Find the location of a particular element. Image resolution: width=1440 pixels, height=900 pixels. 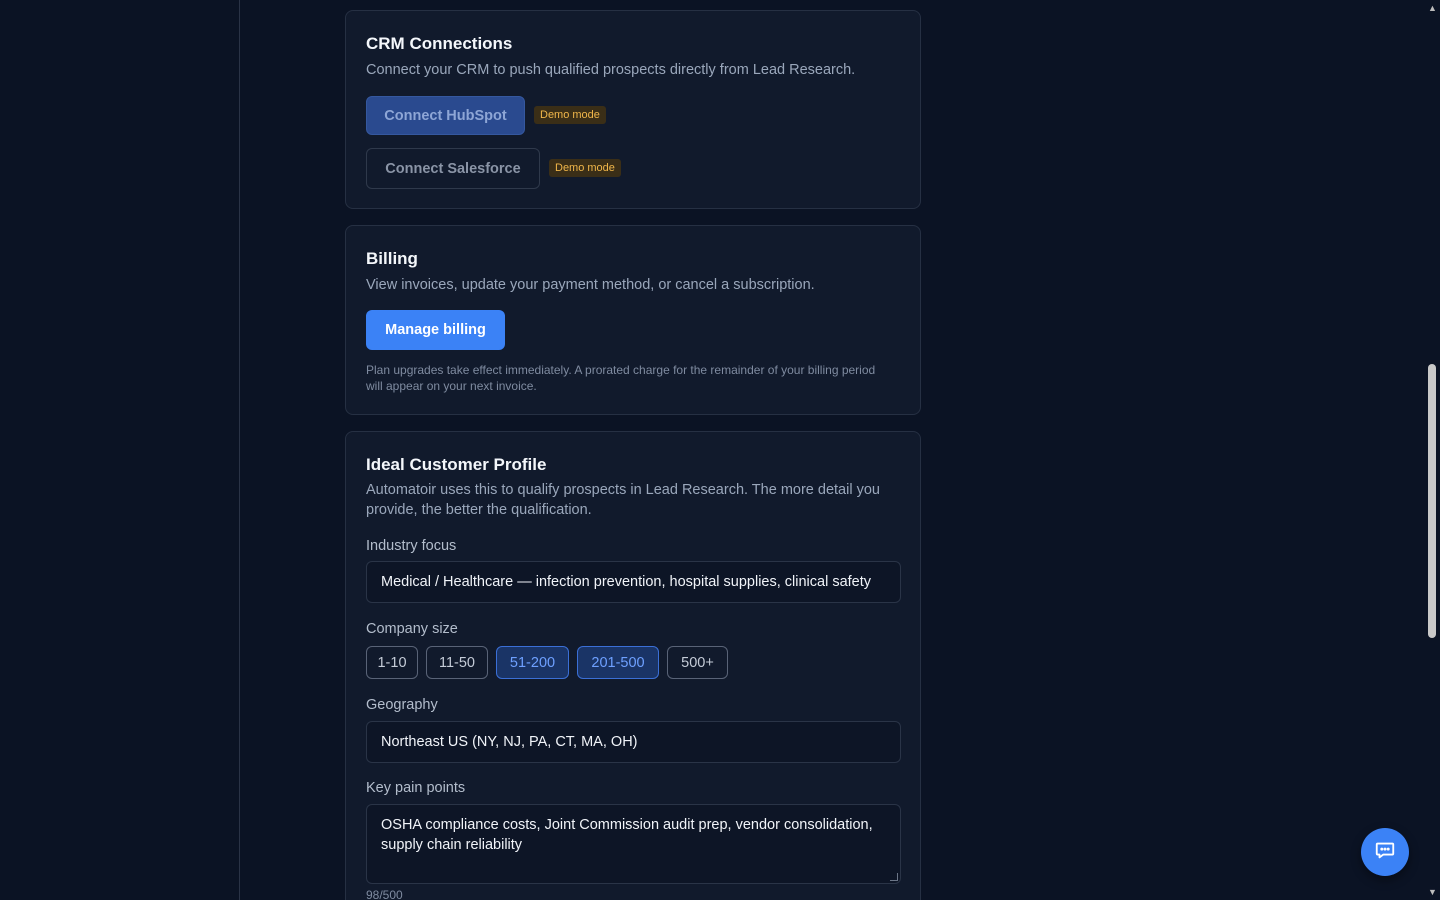

company-size-option-500-plus: 500+ is located at coordinates (697, 662).